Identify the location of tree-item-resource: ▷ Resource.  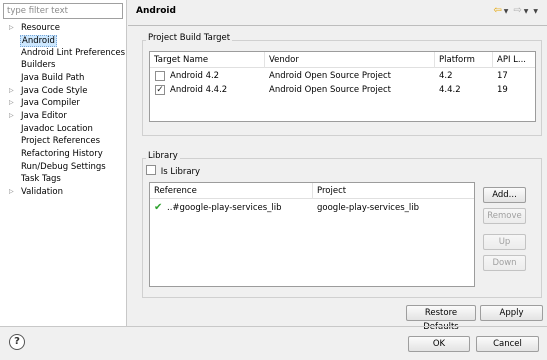
(35, 28).